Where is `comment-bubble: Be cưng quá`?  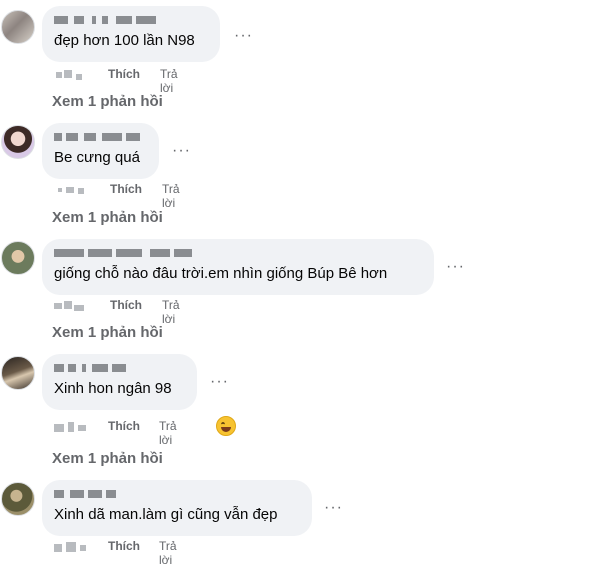 comment-bubble: Be cưng quá is located at coordinates (100, 151).